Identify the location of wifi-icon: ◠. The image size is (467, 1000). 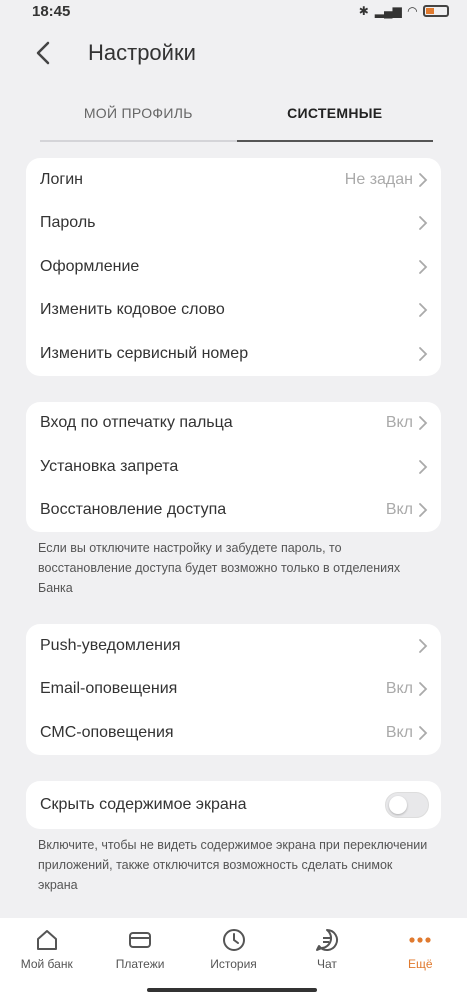
(412, 11).